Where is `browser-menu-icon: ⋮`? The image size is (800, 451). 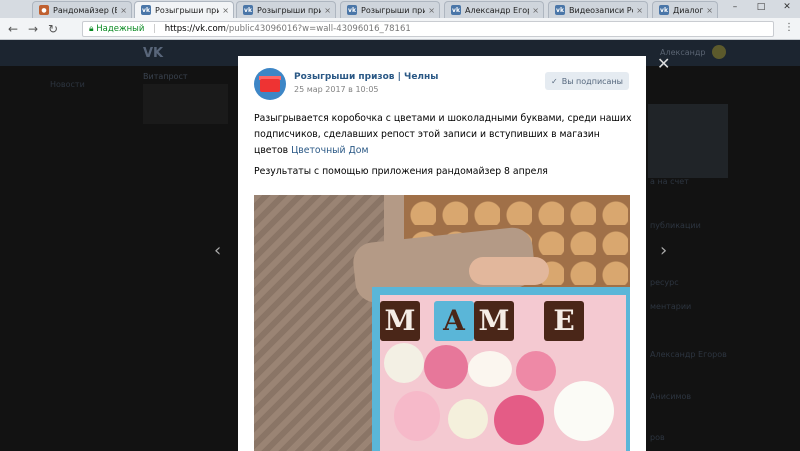
browser-menu-icon: ⋮ is located at coordinates (789, 27).